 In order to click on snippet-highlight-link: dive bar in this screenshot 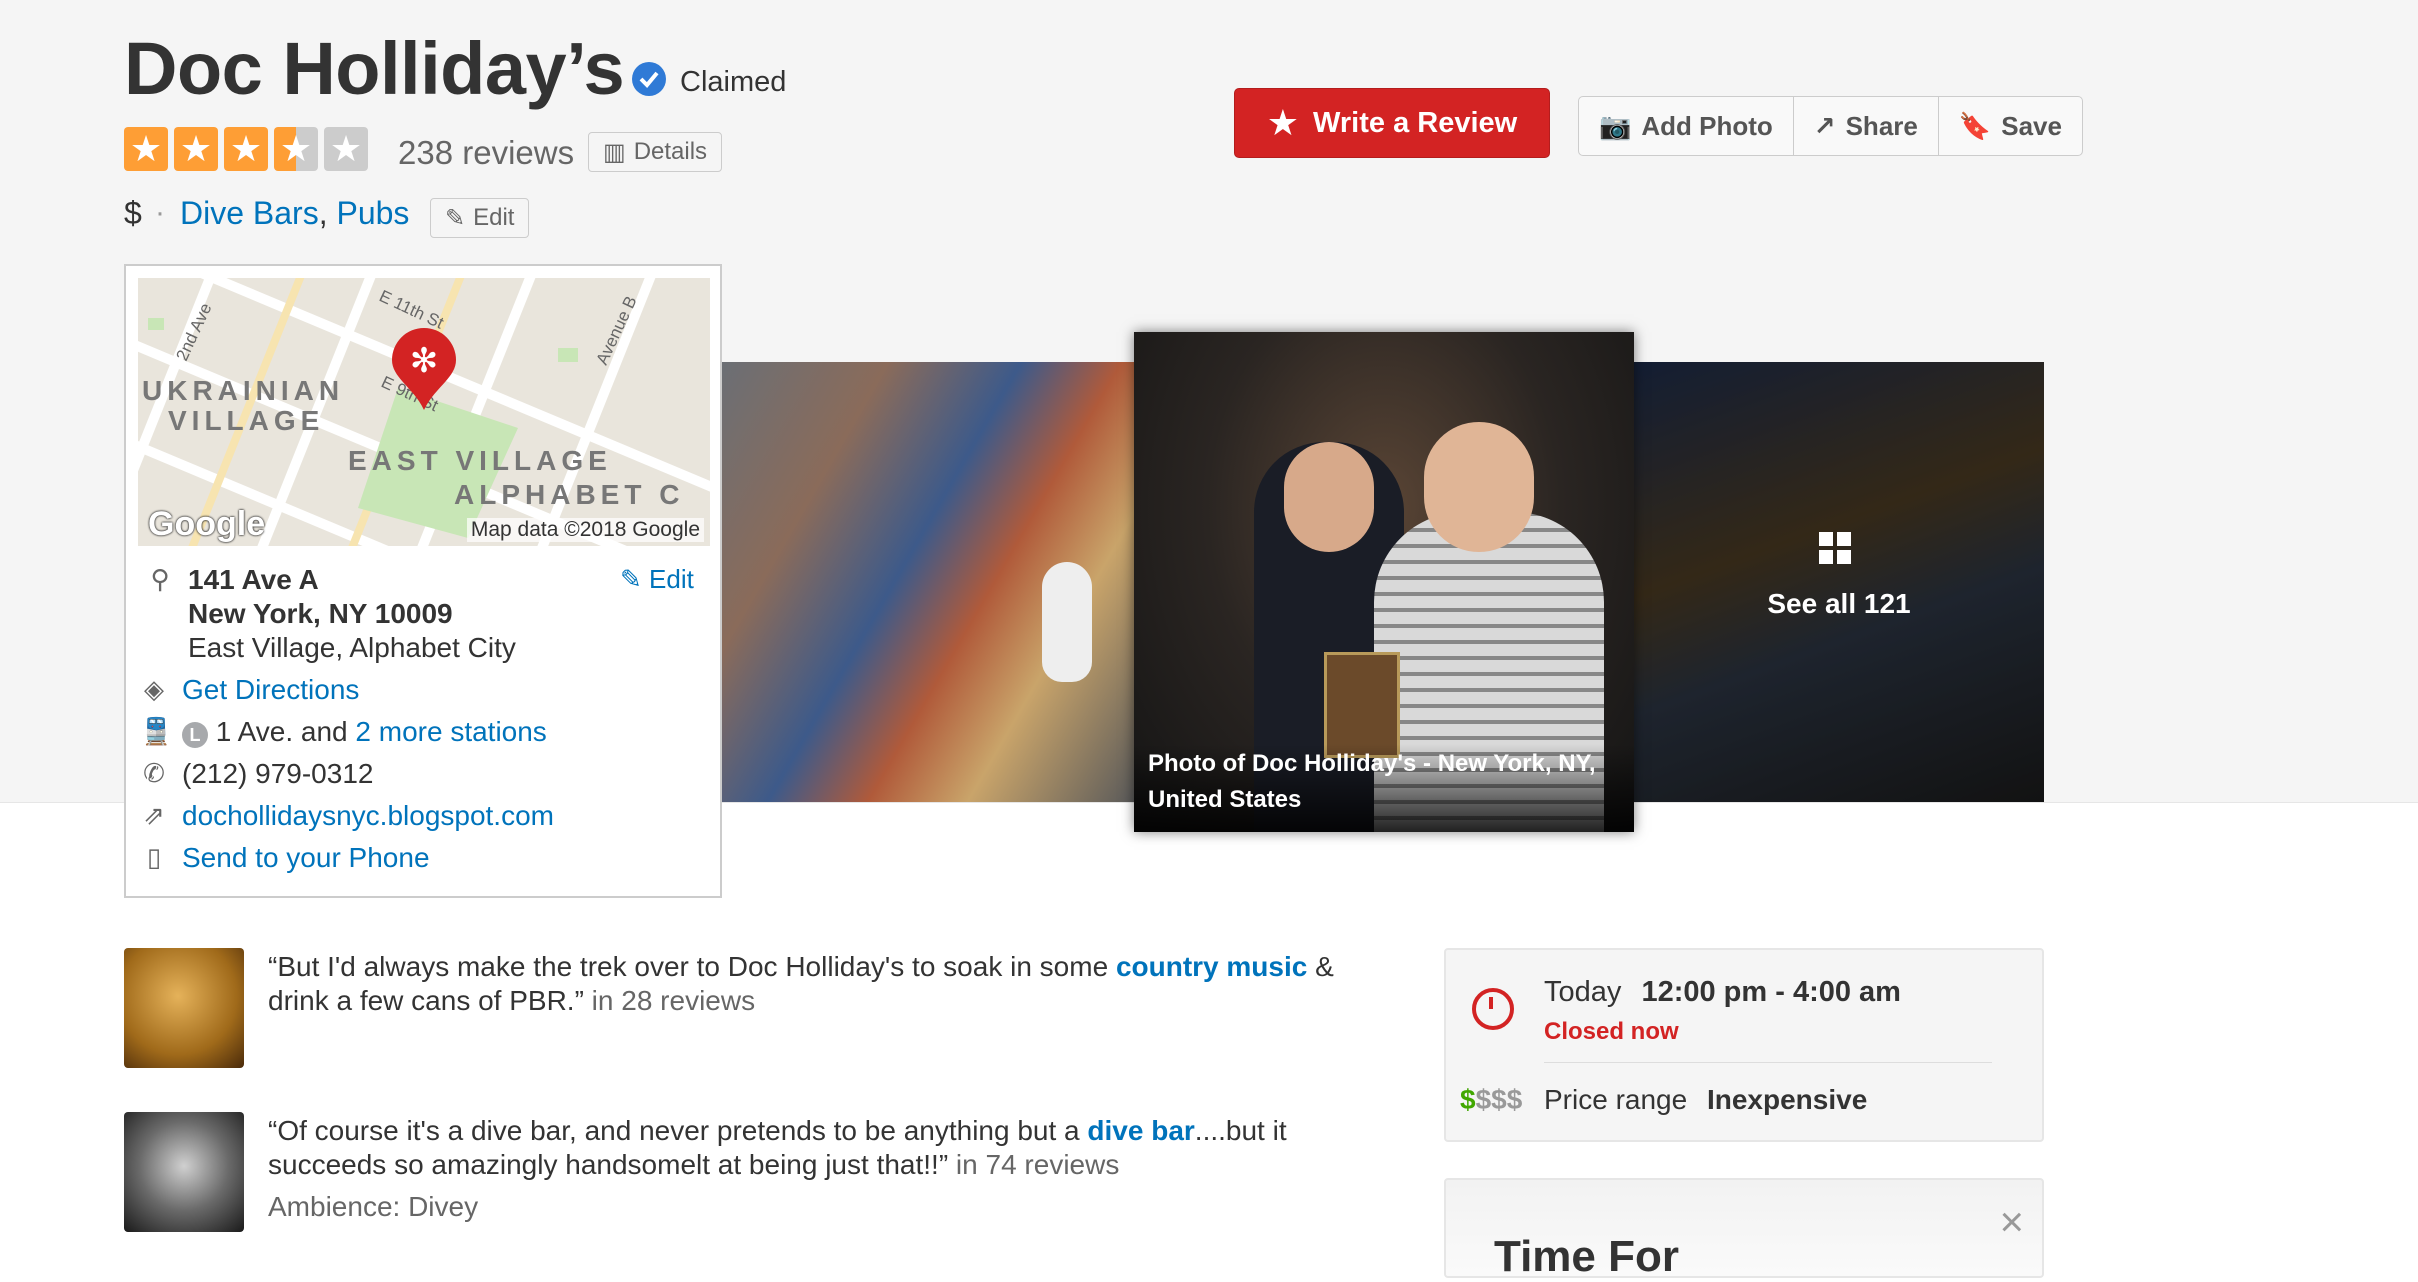, I will do `click(1140, 1130)`.